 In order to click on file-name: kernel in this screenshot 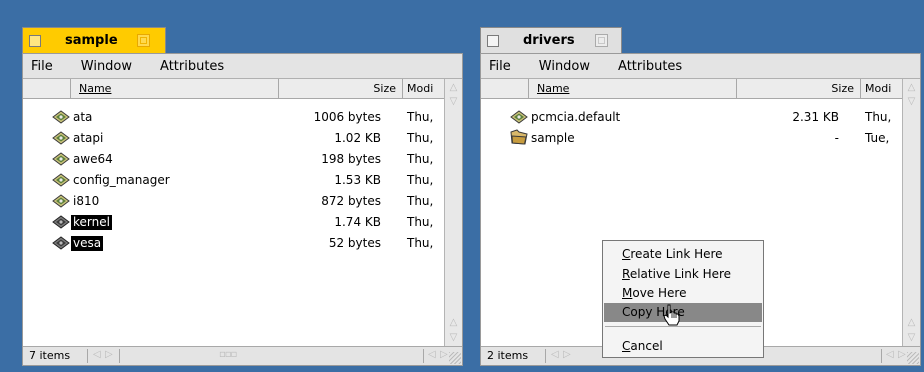, I will do `click(91, 222)`.